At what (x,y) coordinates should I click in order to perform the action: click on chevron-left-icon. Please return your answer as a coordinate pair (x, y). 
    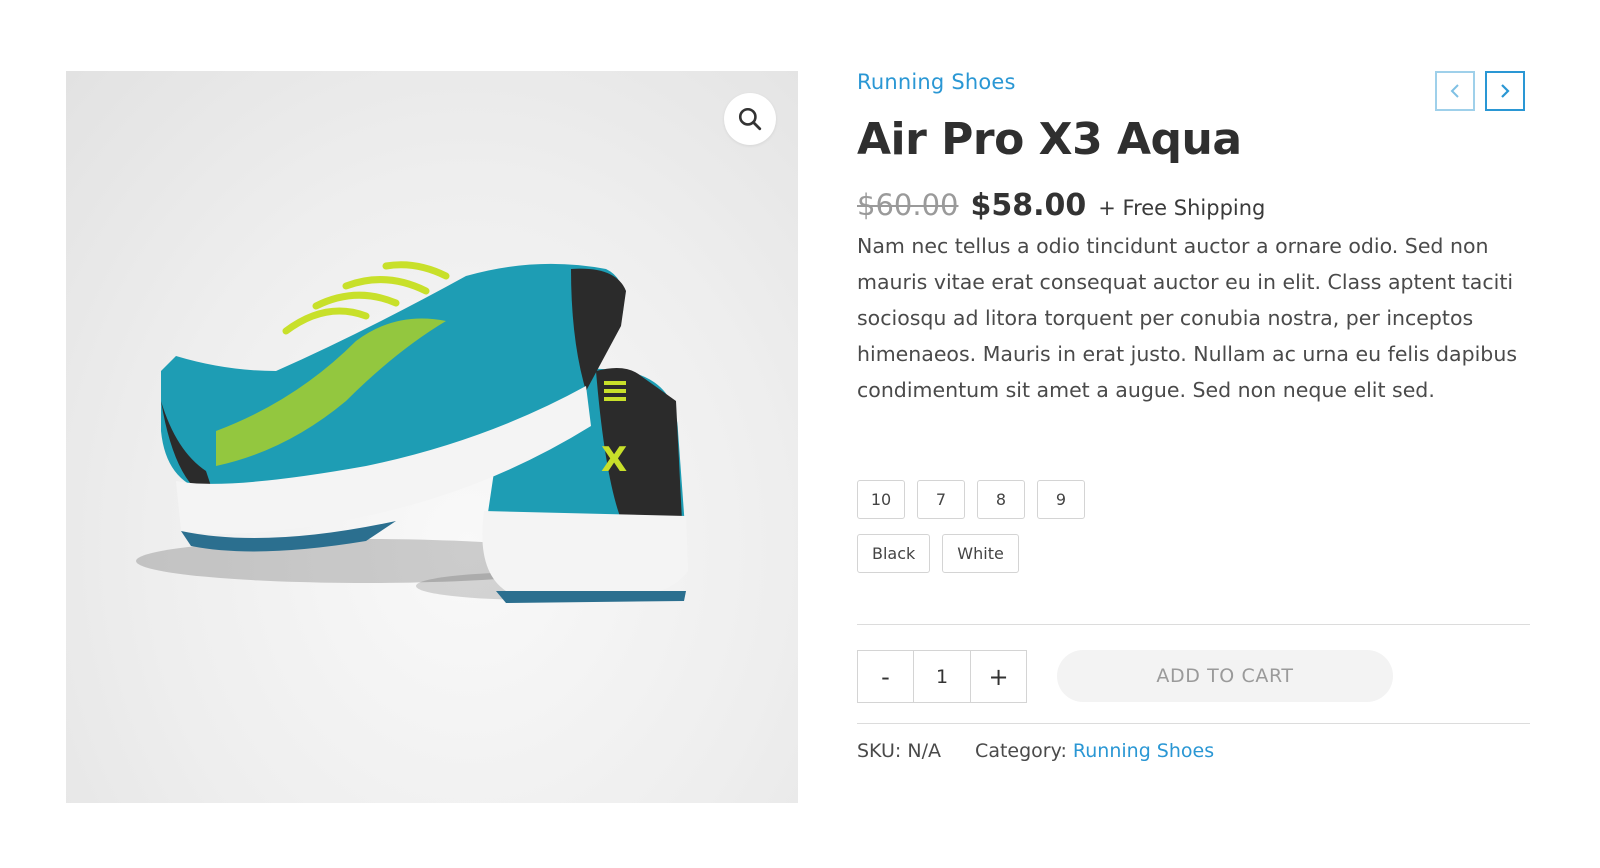
    Looking at the image, I should click on (1454, 91).